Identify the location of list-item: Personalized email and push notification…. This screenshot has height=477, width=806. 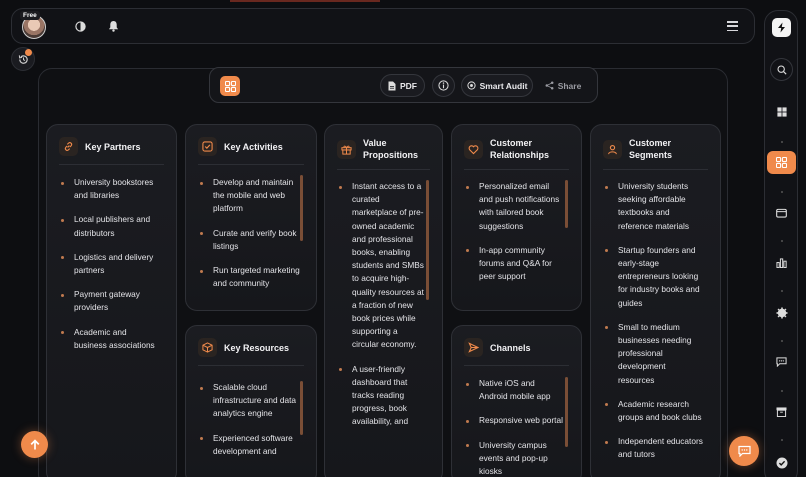
(515, 206).